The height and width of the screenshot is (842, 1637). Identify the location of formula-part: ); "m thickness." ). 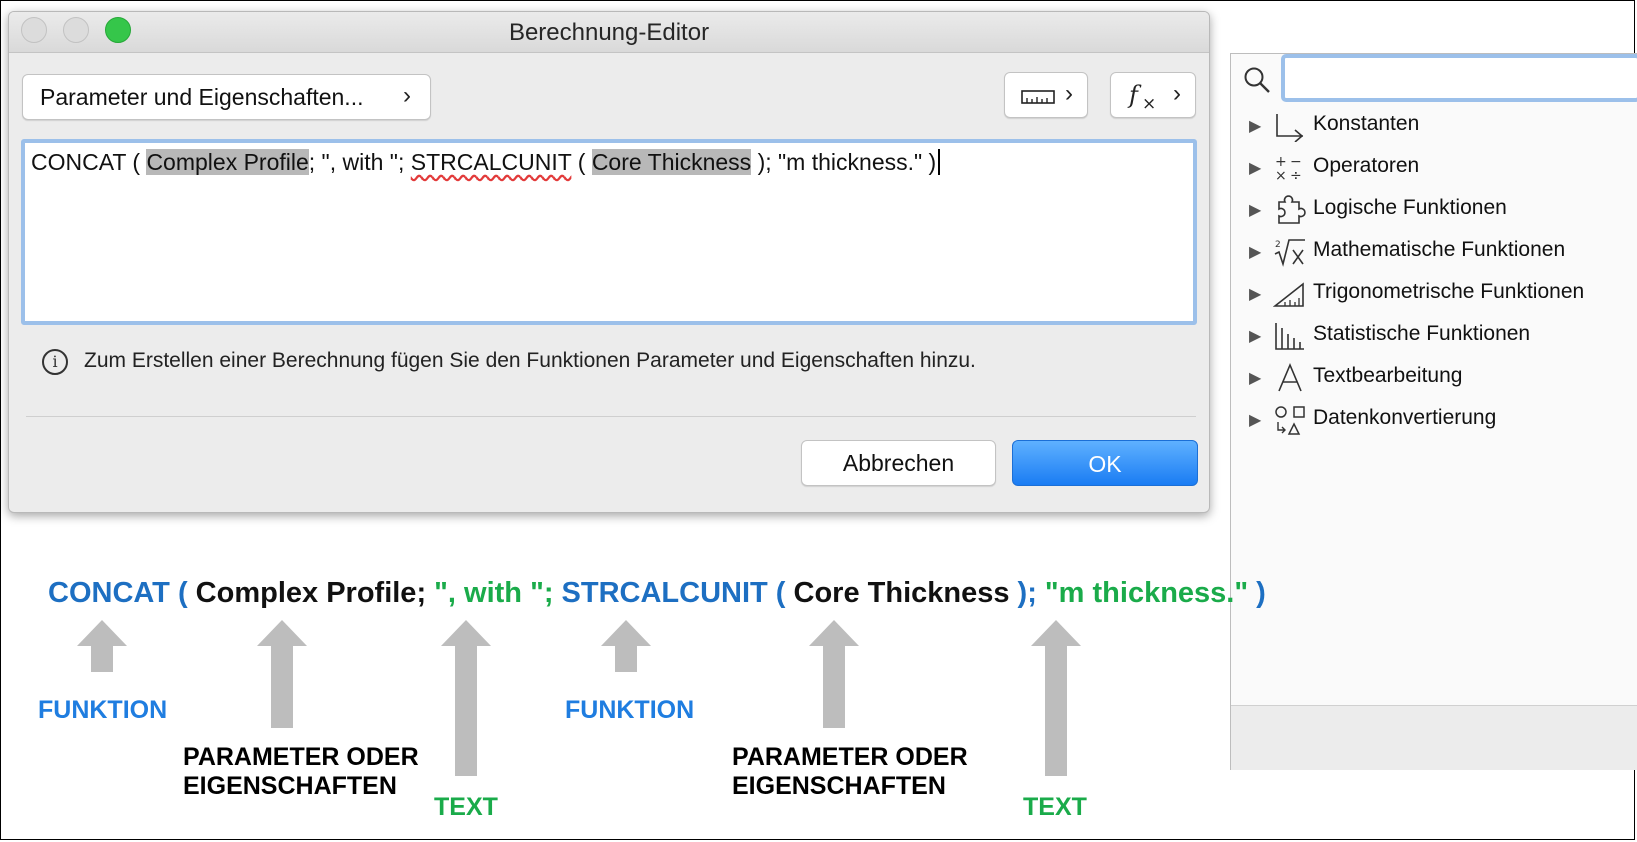
(844, 162).